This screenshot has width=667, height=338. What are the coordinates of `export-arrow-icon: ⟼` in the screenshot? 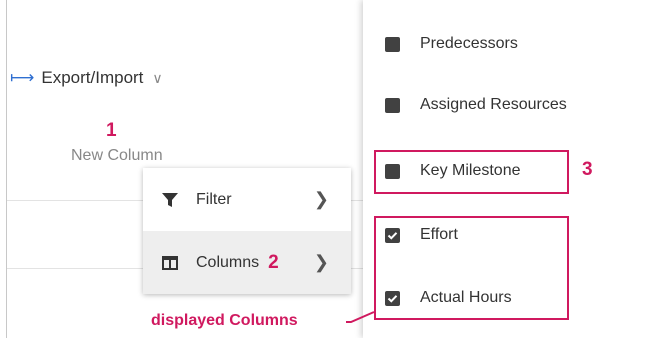 It's located at (22, 77).